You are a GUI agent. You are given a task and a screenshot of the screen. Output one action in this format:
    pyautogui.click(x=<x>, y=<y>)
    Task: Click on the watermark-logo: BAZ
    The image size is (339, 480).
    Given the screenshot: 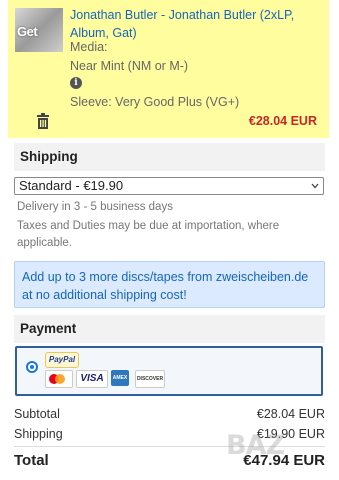 What is the action you would take?
    pyautogui.click(x=255, y=445)
    